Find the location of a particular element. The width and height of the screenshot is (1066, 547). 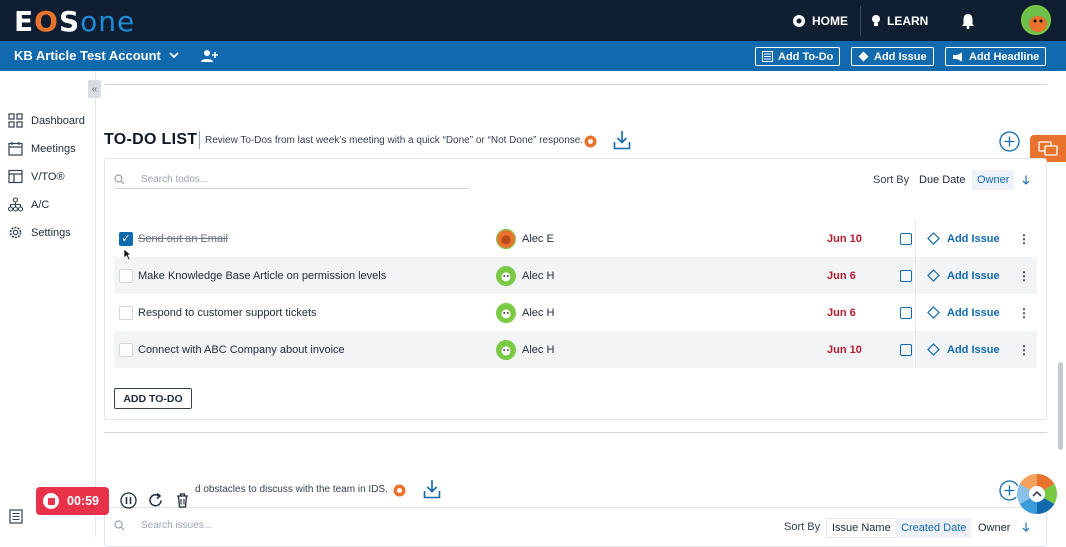

logo-letter: O is located at coordinates (46, 21).